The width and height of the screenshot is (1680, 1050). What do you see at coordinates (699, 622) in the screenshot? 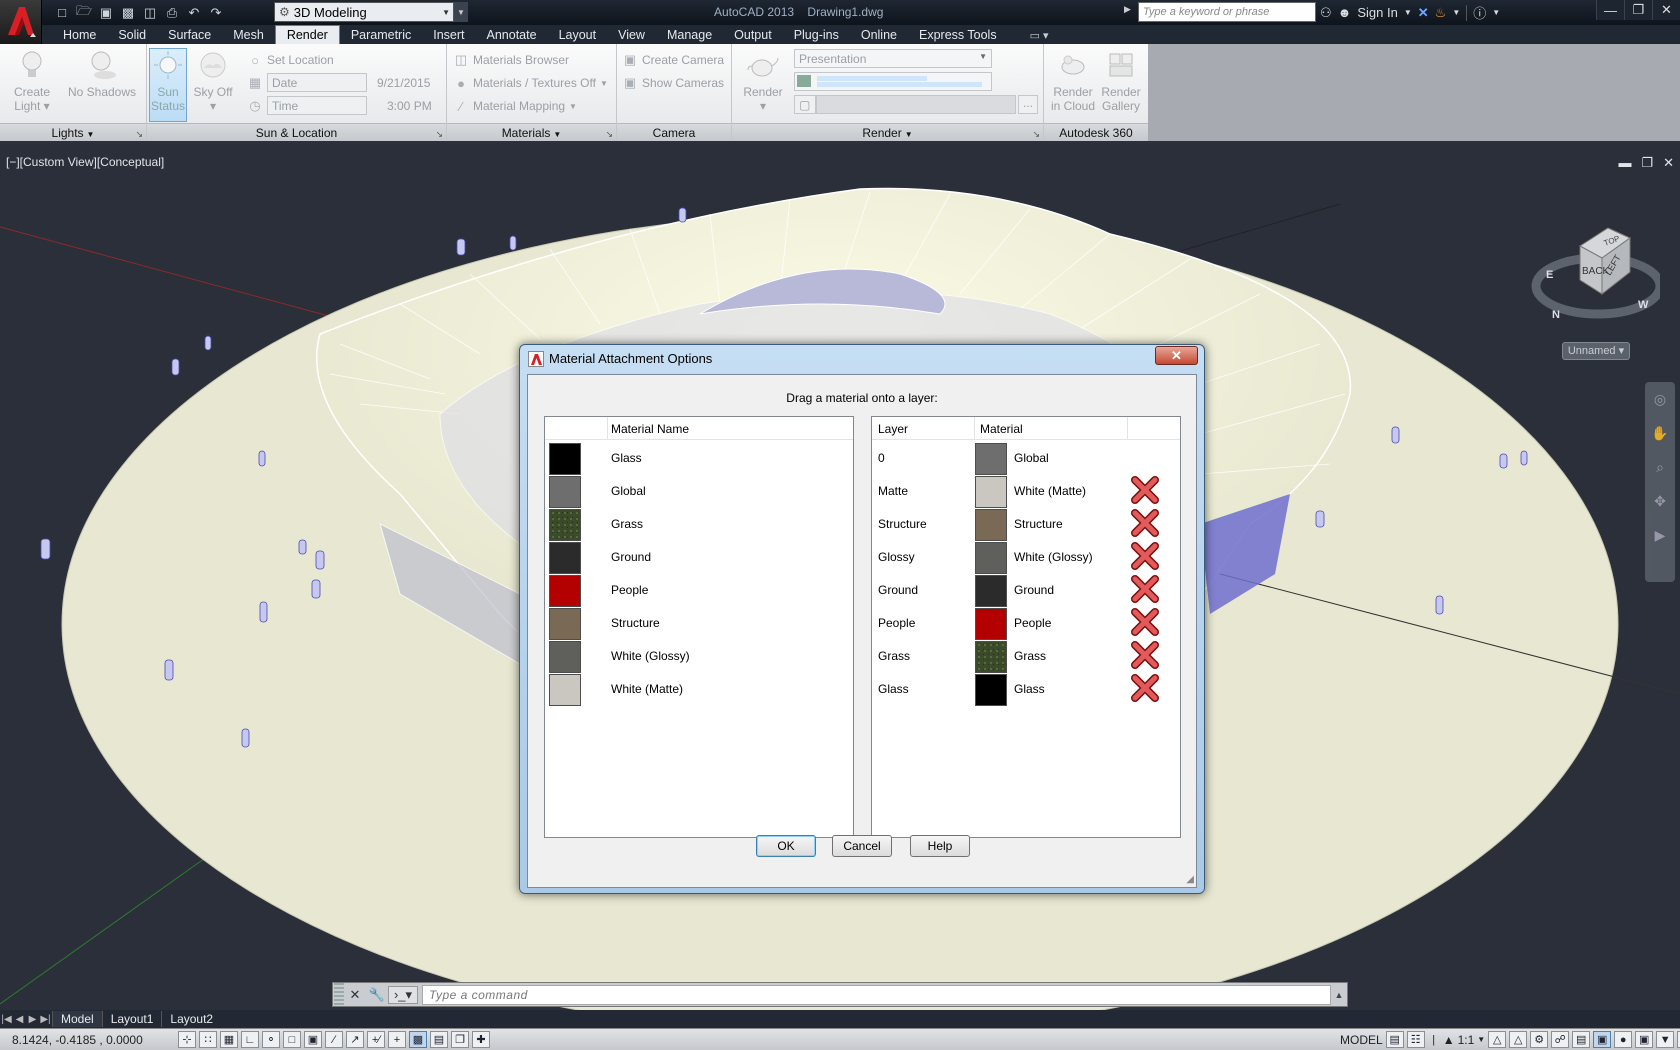
I see `material-list-item: Structure` at bounding box center [699, 622].